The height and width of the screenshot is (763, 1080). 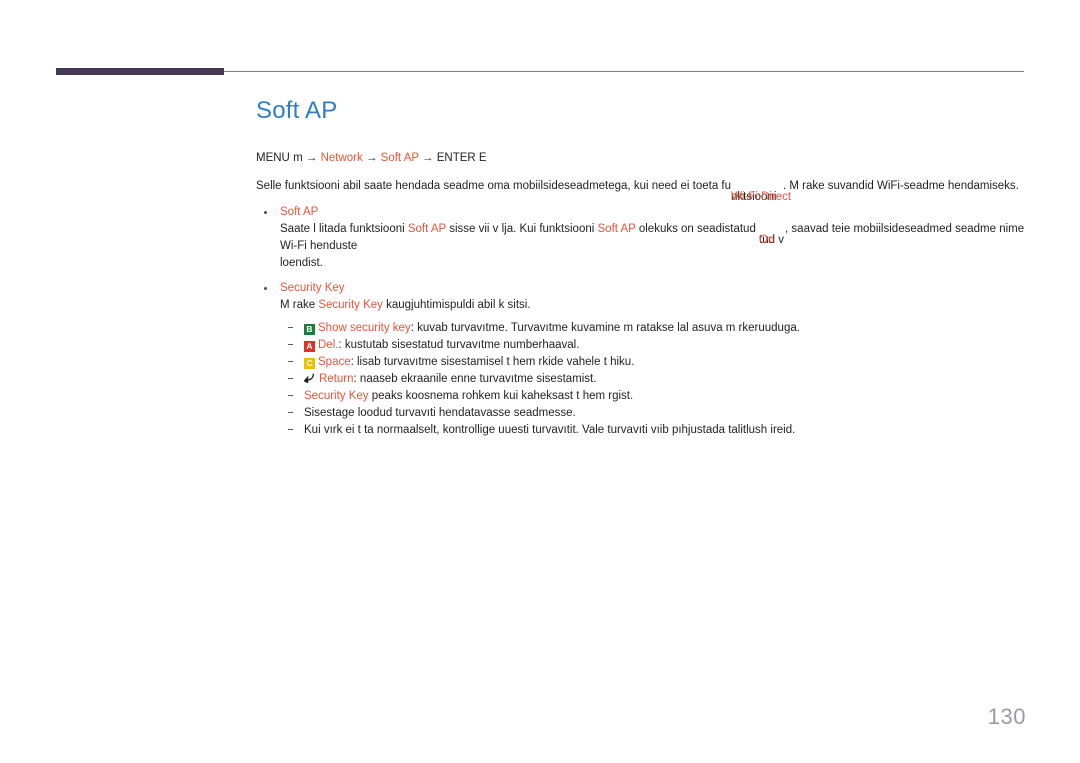 I want to click on key-c-badge-icon: C, so click(x=309, y=363).